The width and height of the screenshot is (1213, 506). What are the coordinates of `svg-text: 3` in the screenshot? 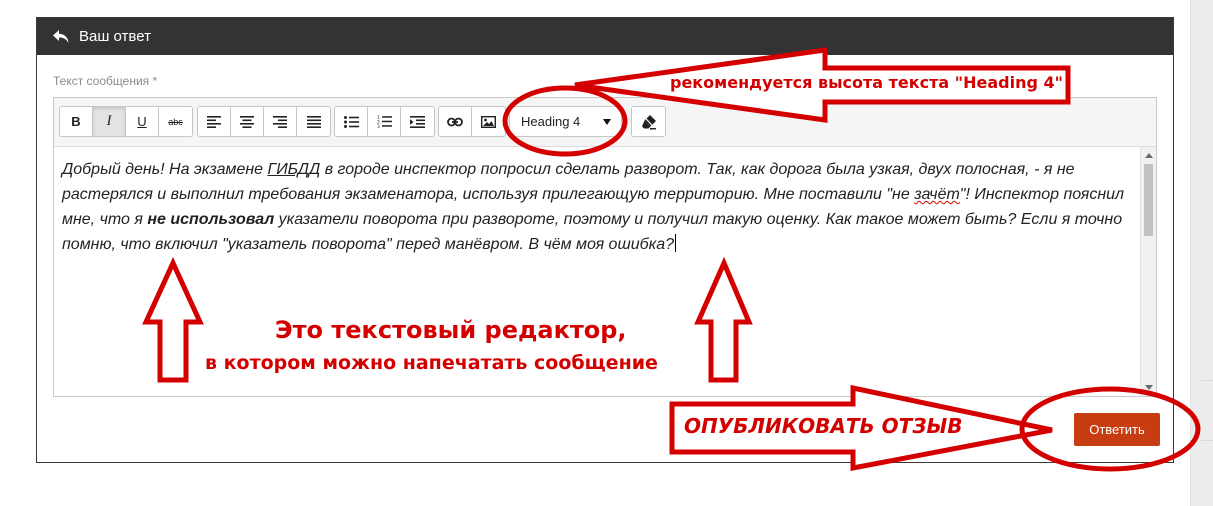 It's located at (378, 126).